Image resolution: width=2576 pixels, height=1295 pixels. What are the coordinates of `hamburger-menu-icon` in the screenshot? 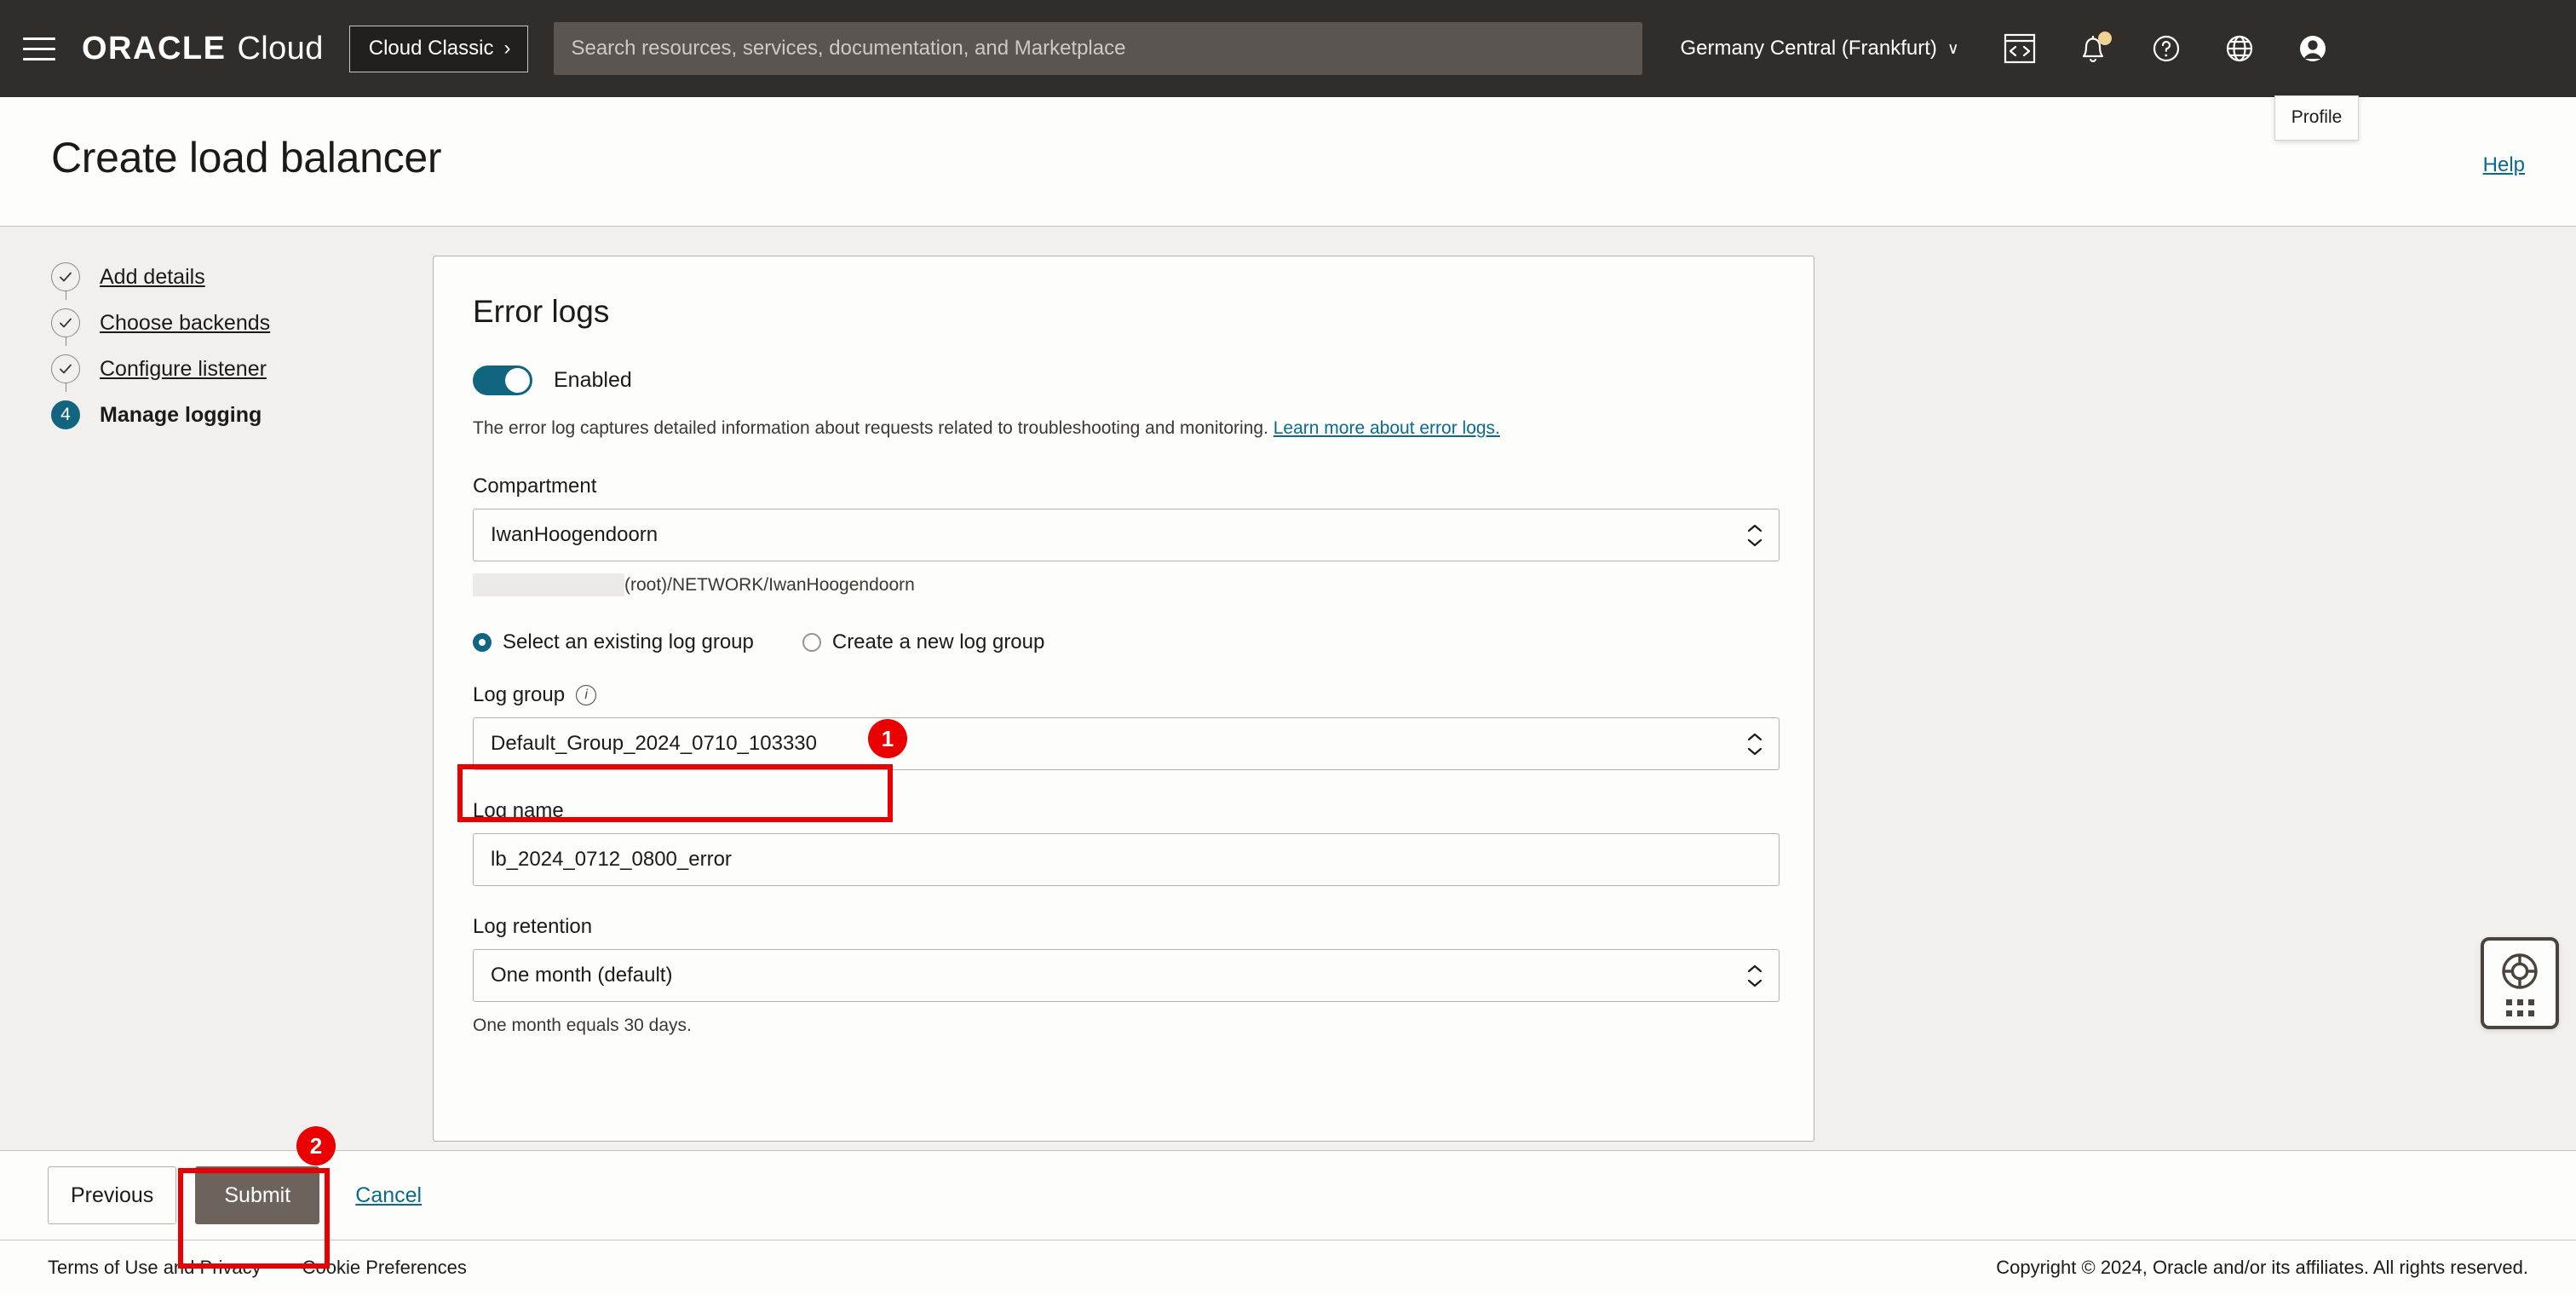 It's located at (39, 48).